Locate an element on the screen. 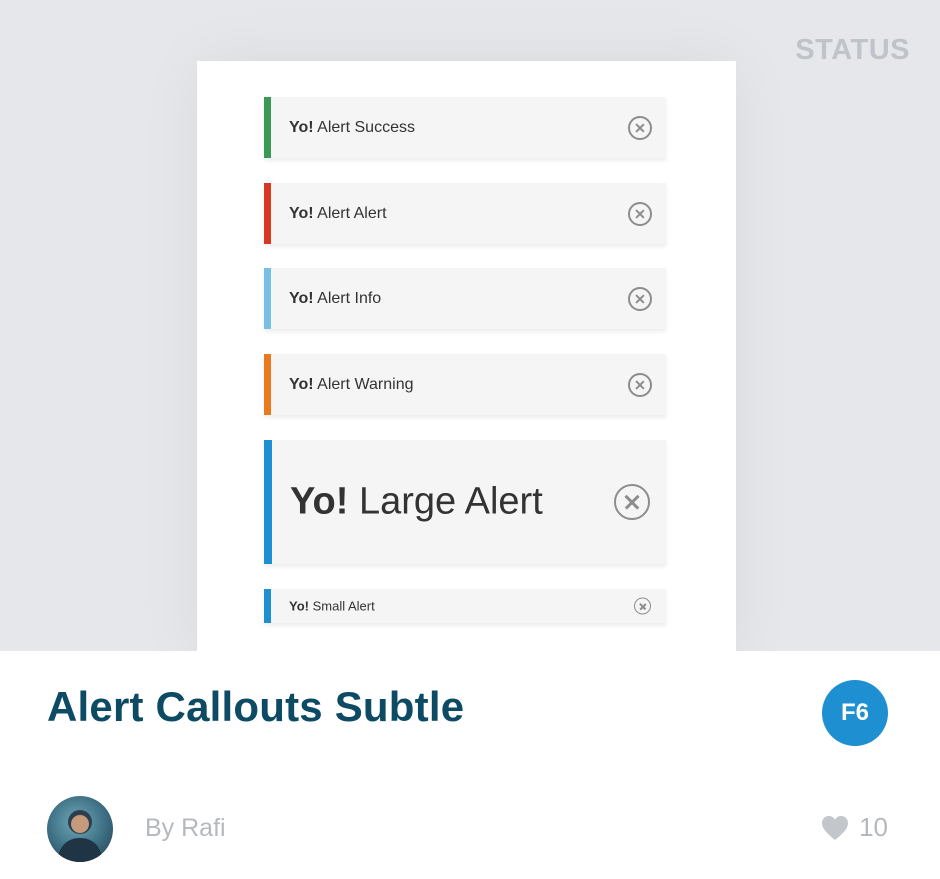  alert-large: Yo! Large Alert is located at coordinates (465, 502).